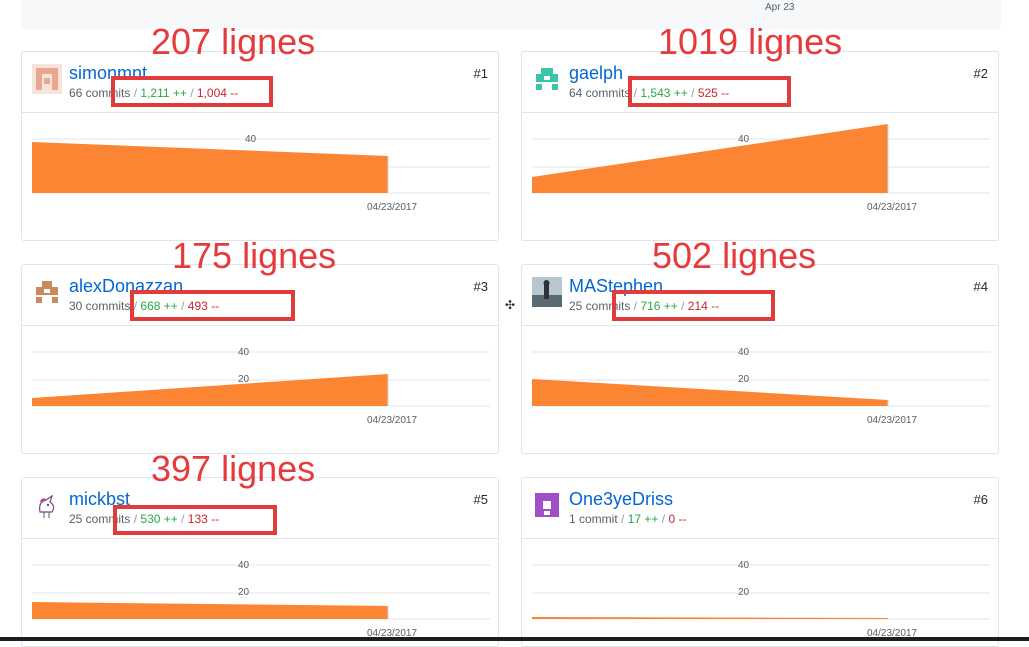 Image resolution: width=1029 pixels, height=647 pixels. What do you see at coordinates (760, 508) in the screenshot?
I see `card-header: One3yeDriss #6 1 commit / 17 ++ / 0 --` at bounding box center [760, 508].